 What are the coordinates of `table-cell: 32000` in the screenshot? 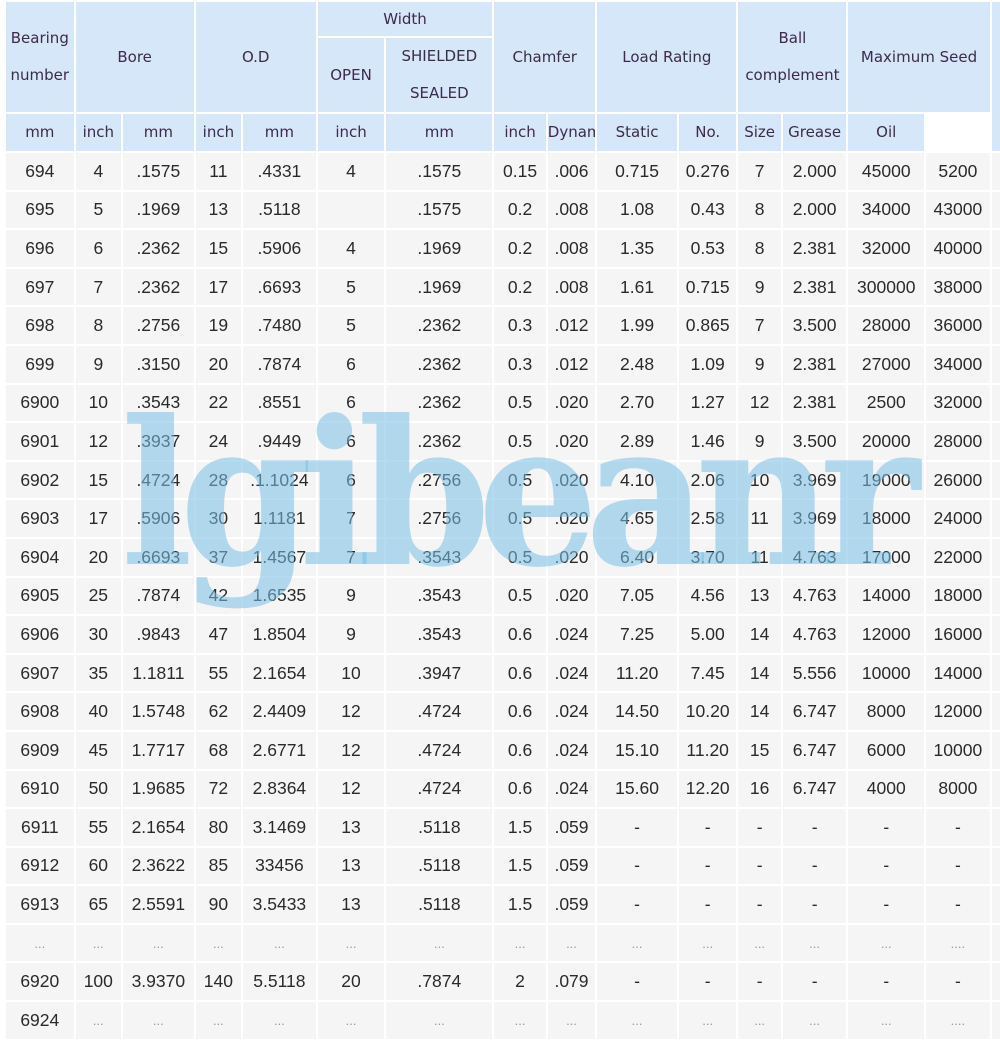 It's located at (886, 248).